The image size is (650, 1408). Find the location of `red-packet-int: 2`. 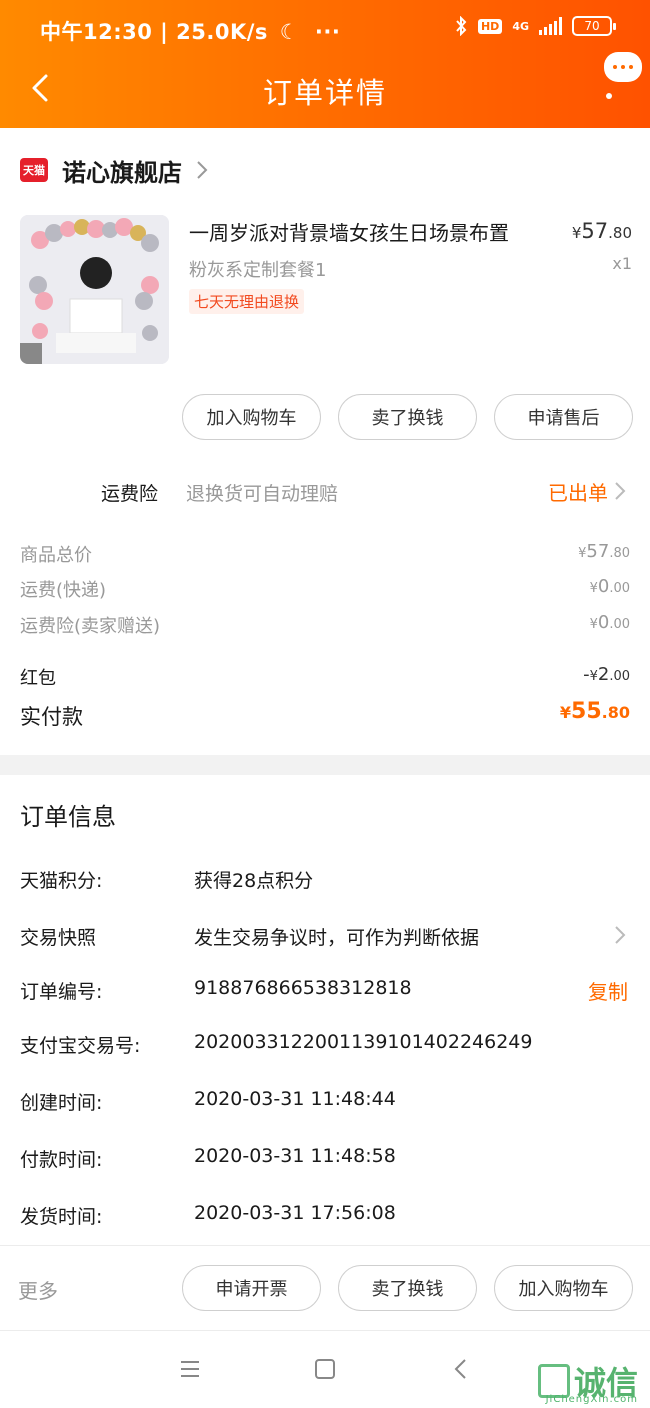

red-packet-int: 2 is located at coordinates (603, 674).